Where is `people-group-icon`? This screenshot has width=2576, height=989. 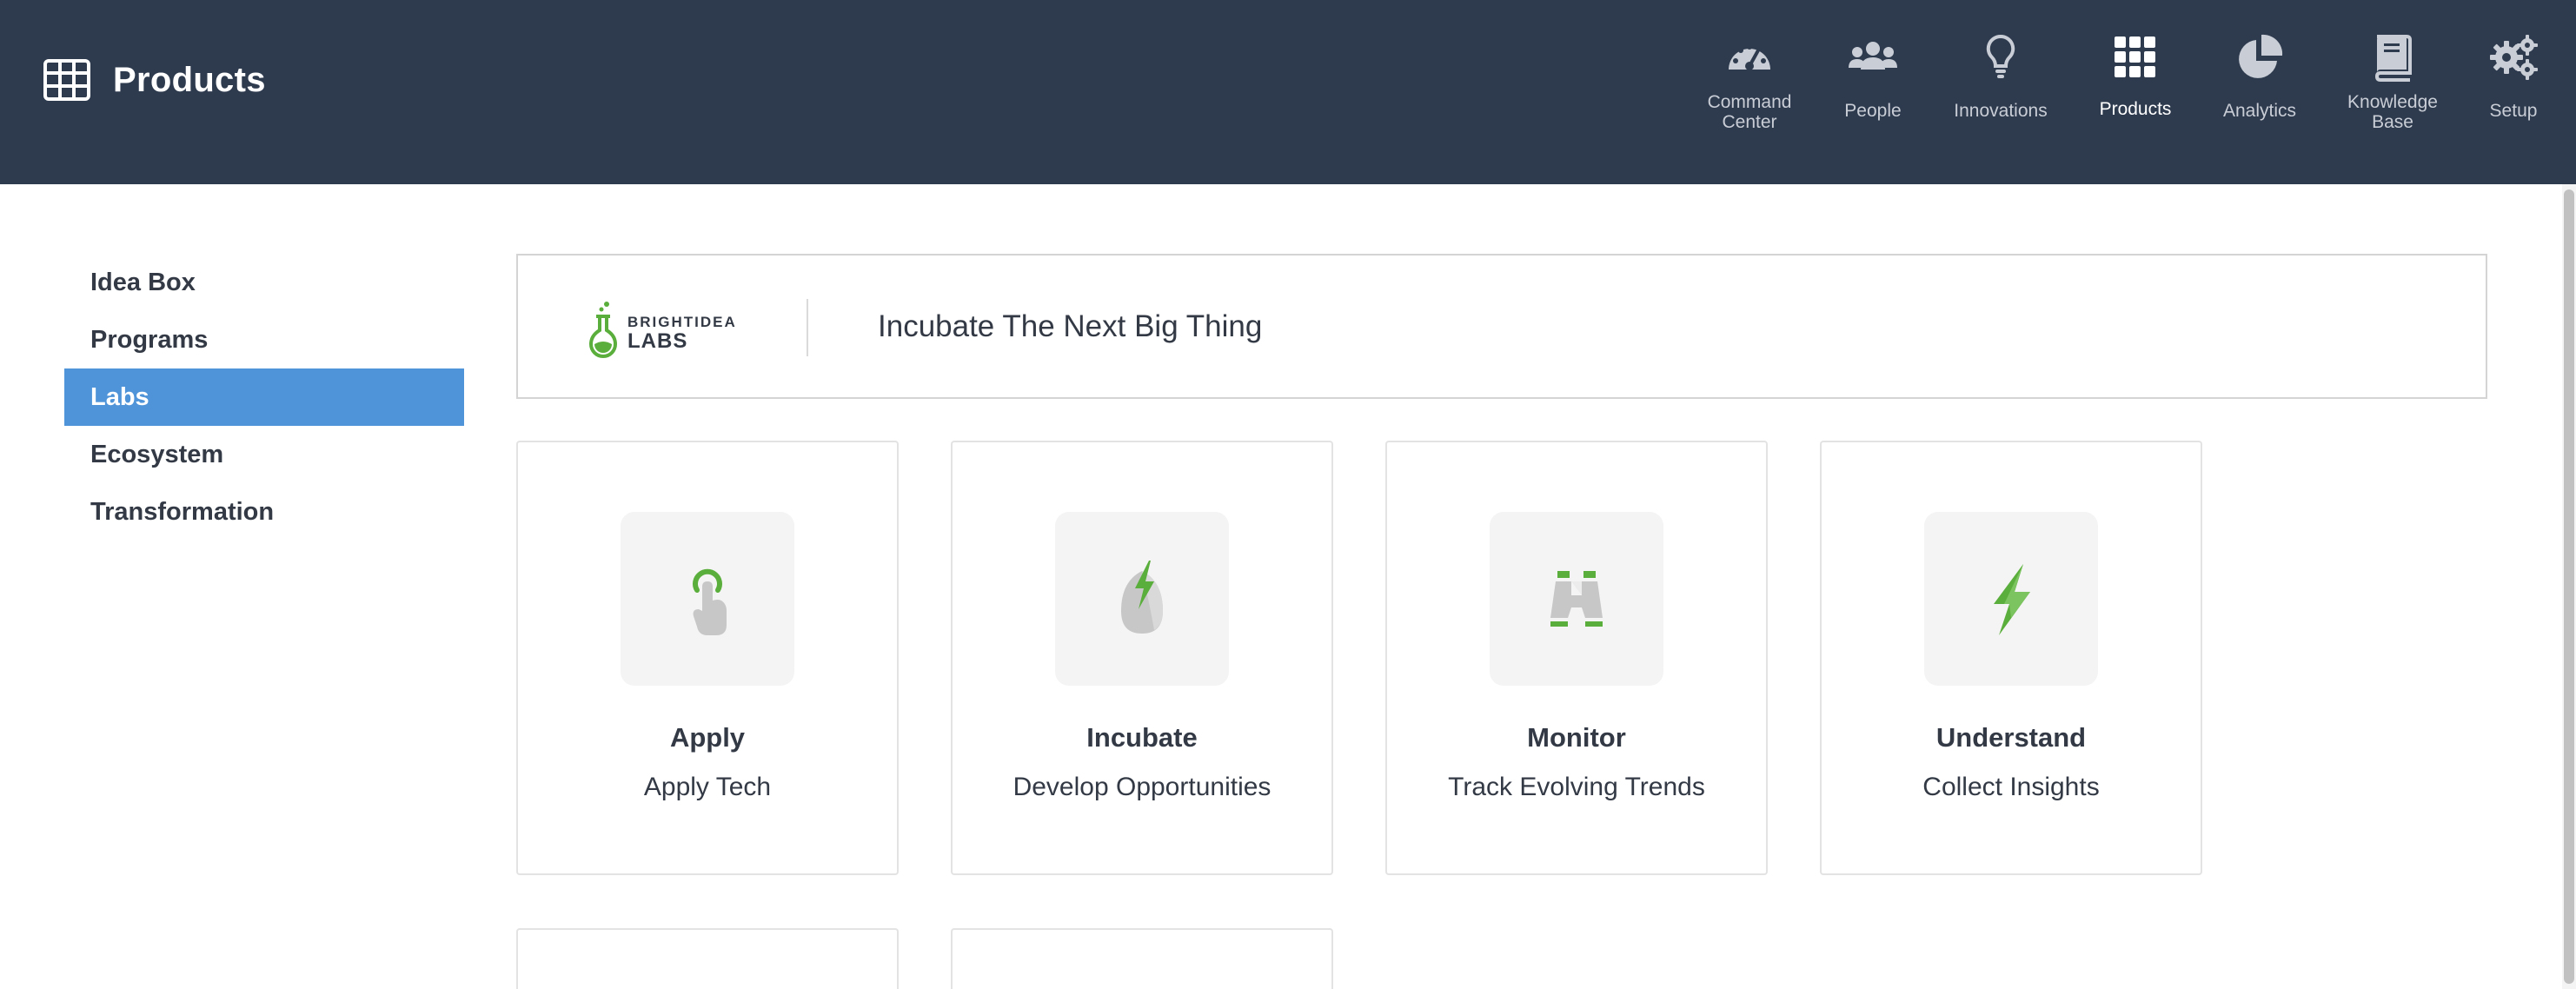
people-group-icon is located at coordinates (1873, 56).